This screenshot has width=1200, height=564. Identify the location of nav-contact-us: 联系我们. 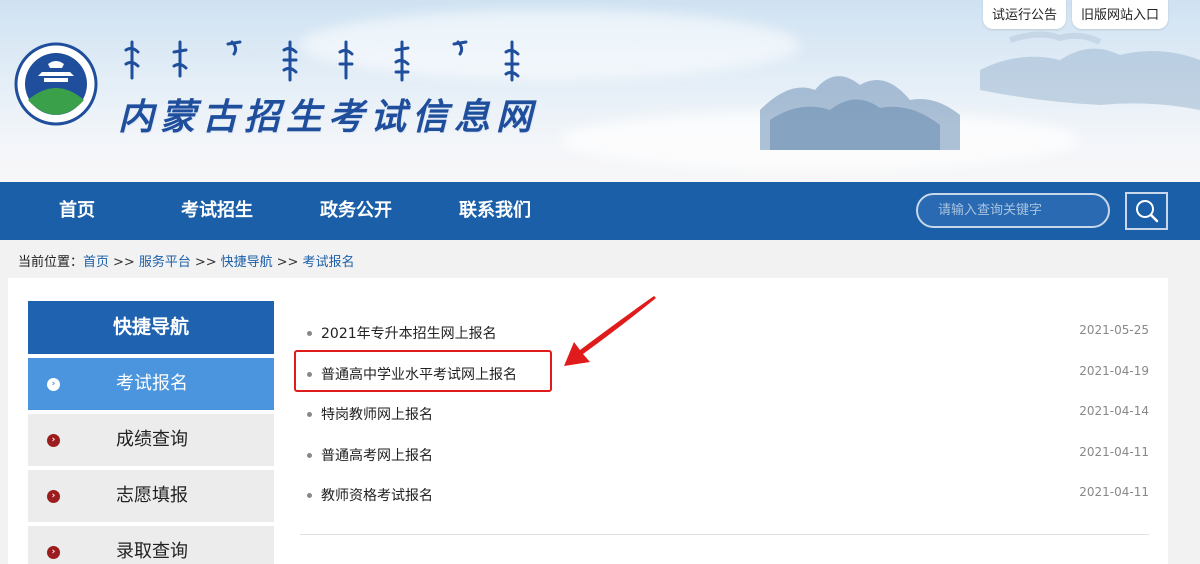
(495, 211).